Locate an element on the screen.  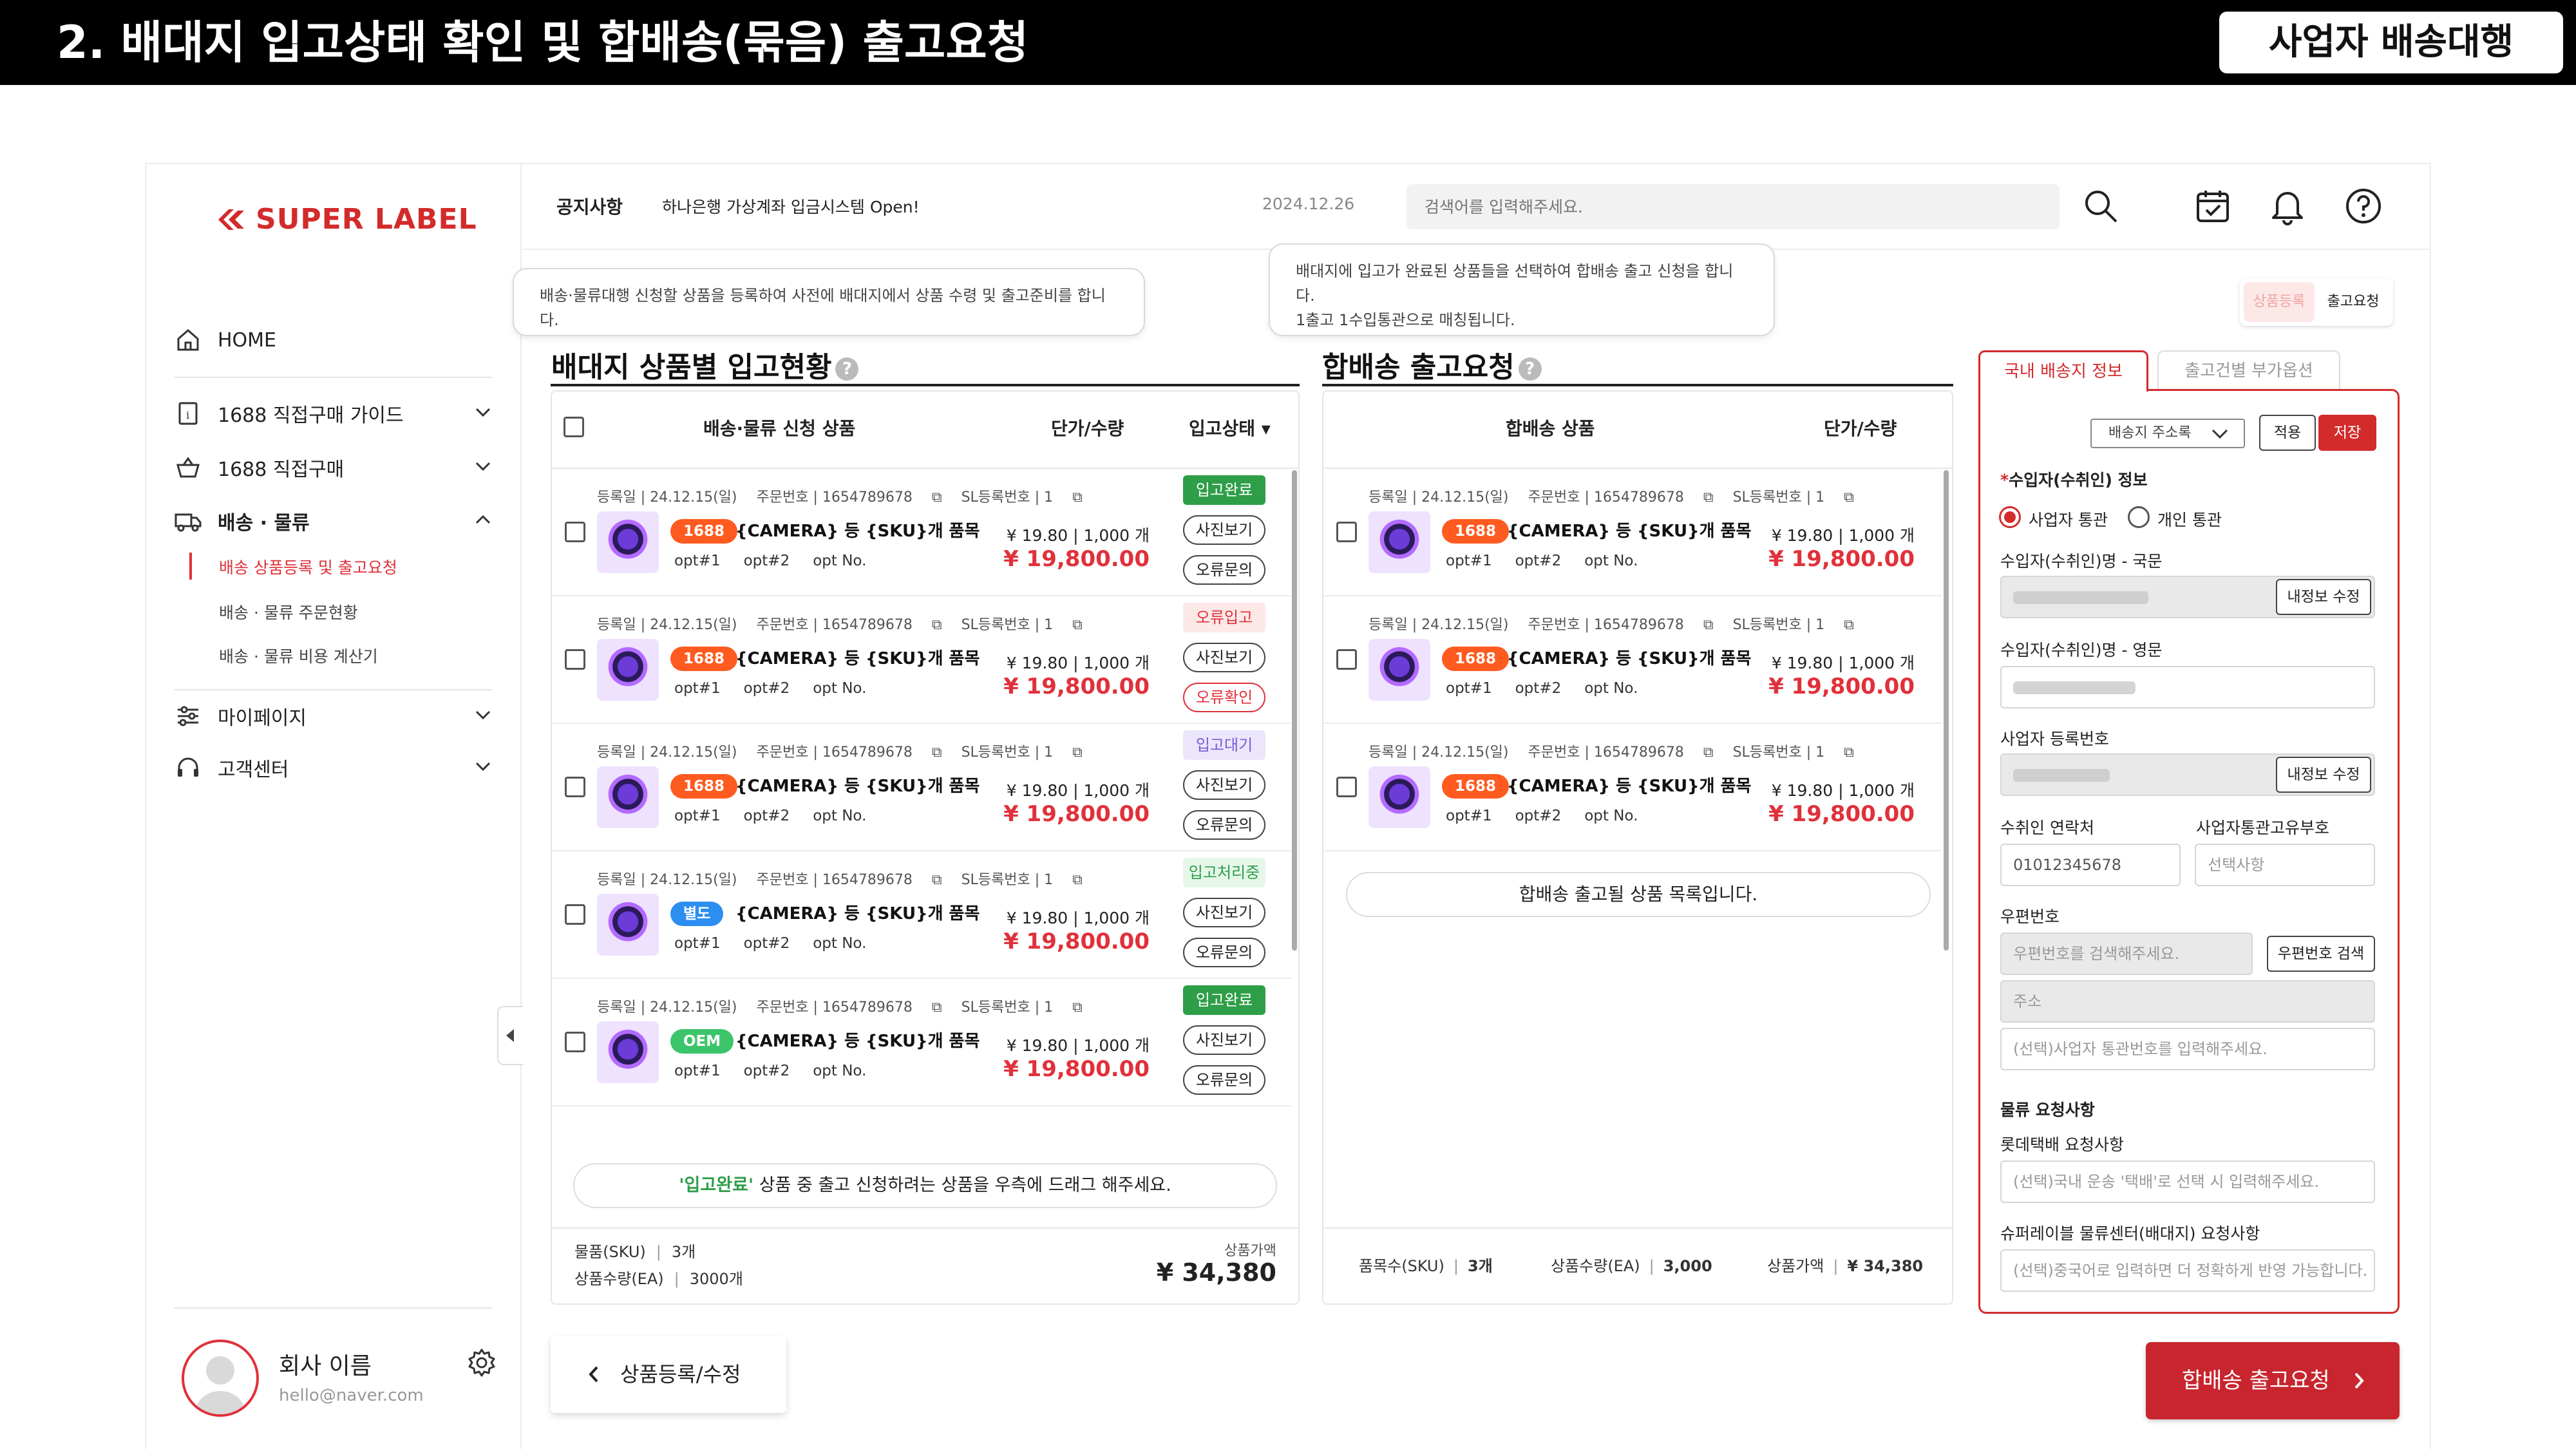
nav-shipping: 배송 · 물류 is located at coordinates (335, 521).